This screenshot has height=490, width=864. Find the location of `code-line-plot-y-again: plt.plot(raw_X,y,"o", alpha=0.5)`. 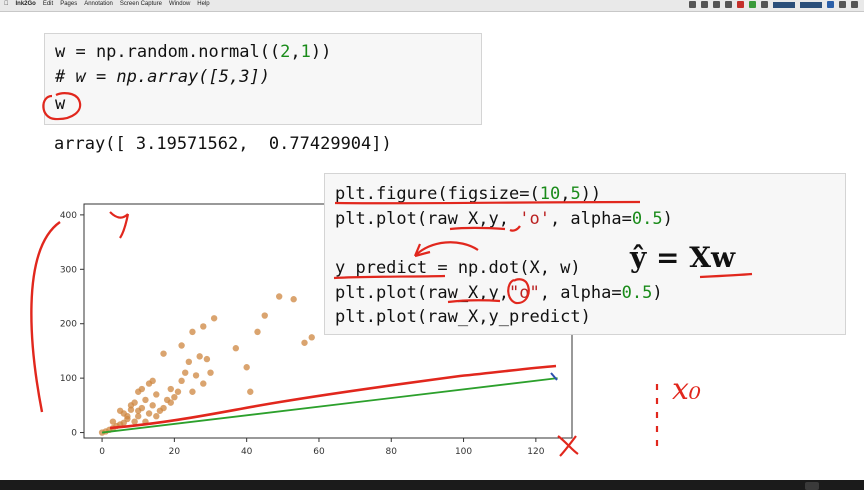

code-line-plot-y-again: plt.plot(raw_X,y,"o", alpha=0.5) is located at coordinates (499, 293).